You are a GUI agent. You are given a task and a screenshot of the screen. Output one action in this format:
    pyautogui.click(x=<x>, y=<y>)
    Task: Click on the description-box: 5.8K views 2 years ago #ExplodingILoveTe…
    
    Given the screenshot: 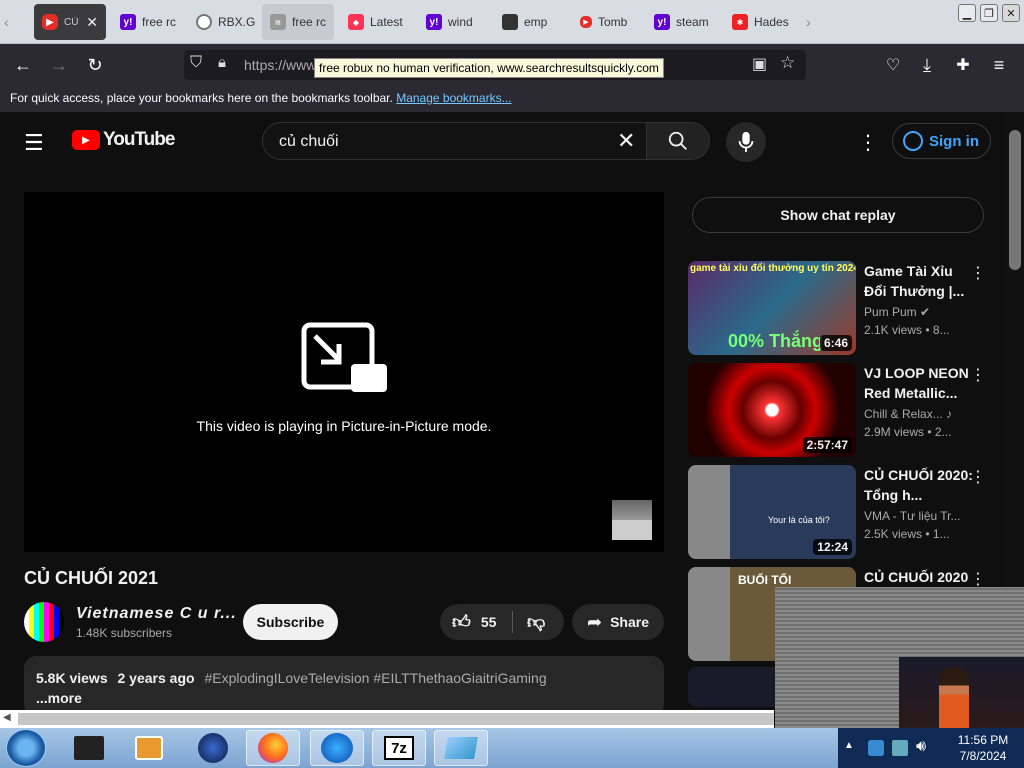 What is the action you would take?
    pyautogui.click(x=344, y=686)
    